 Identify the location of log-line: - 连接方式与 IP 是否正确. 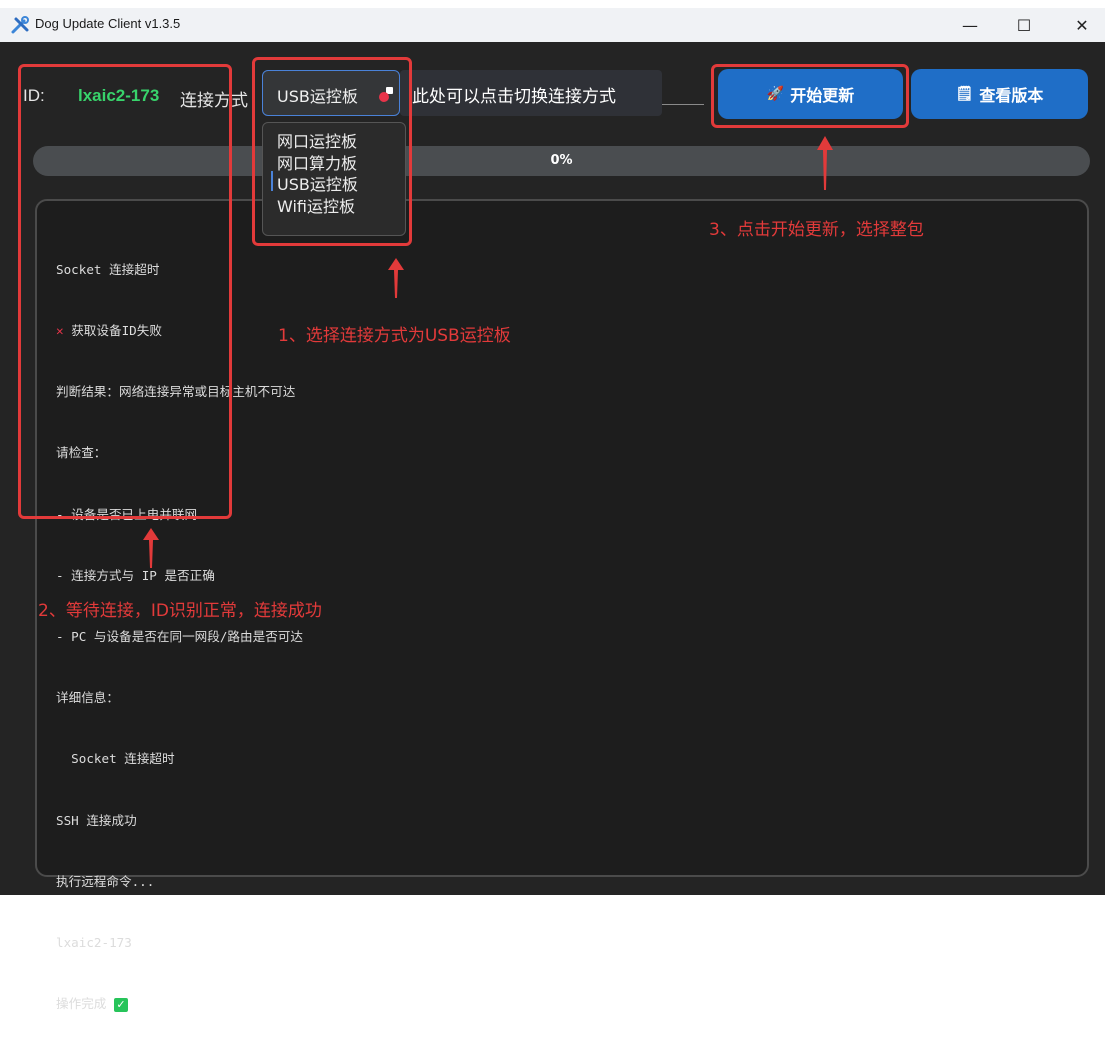
(135, 575).